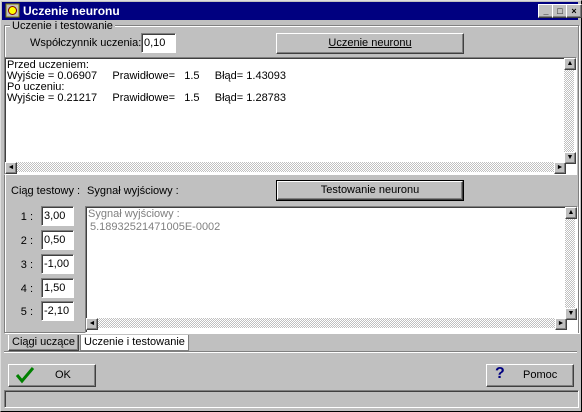  I want to click on checkmark-icon, so click(25, 378).